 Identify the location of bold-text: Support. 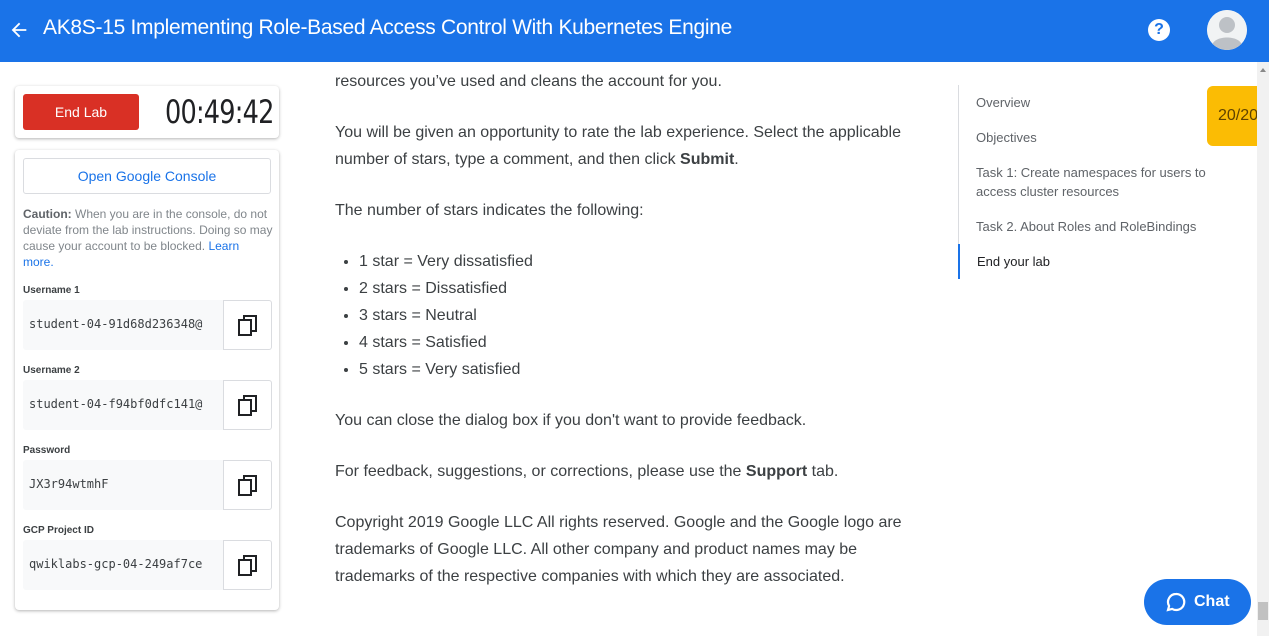
(776, 471).